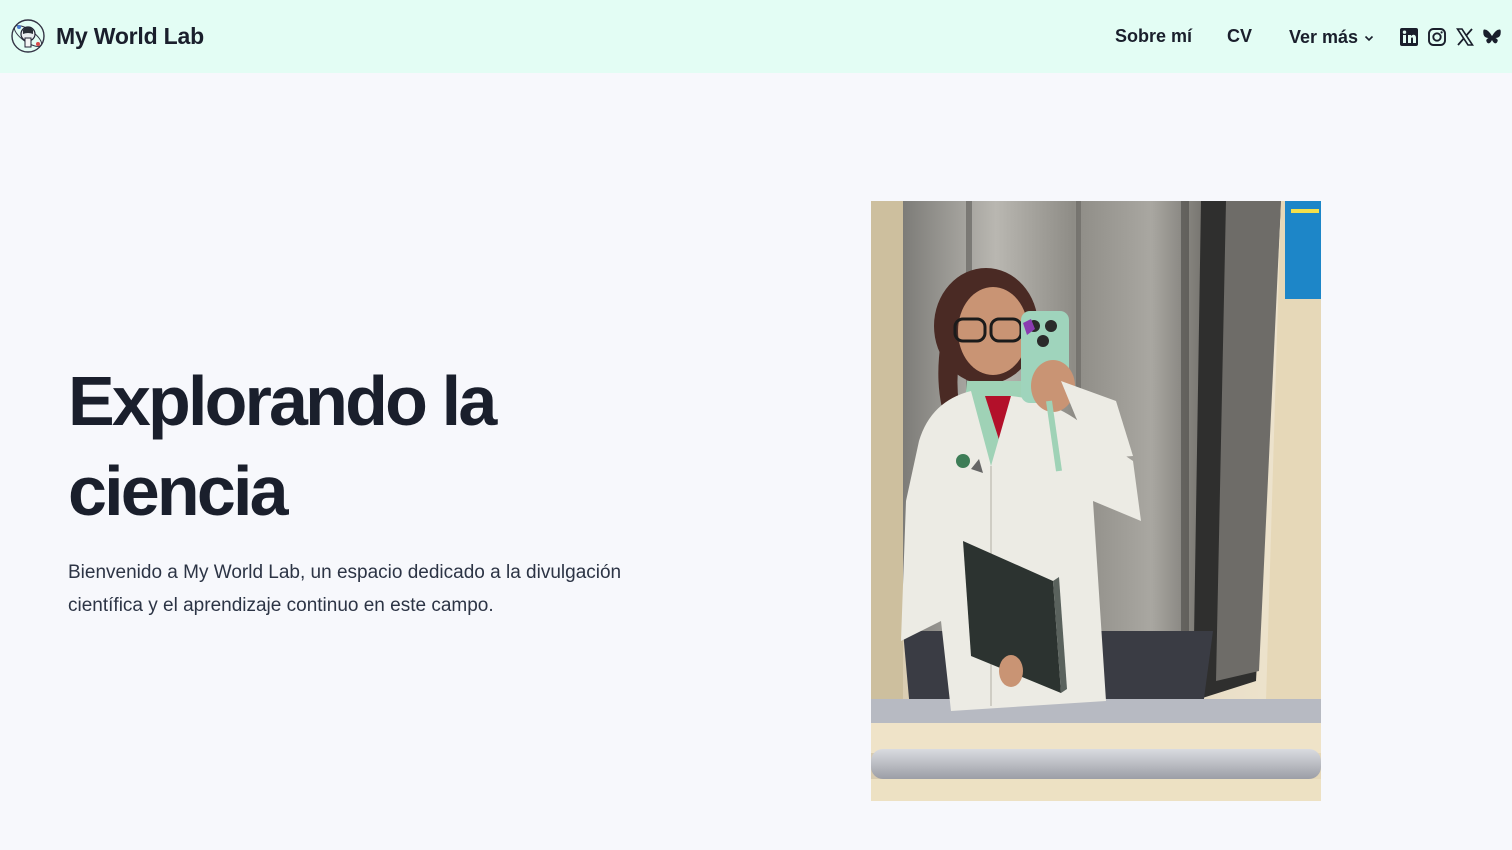 The image size is (1512, 850). What do you see at coordinates (1153, 36) in the screenshot?
I see `nav-link-sobre-mi: Sobre mí` at bounding box center [1153, 36].